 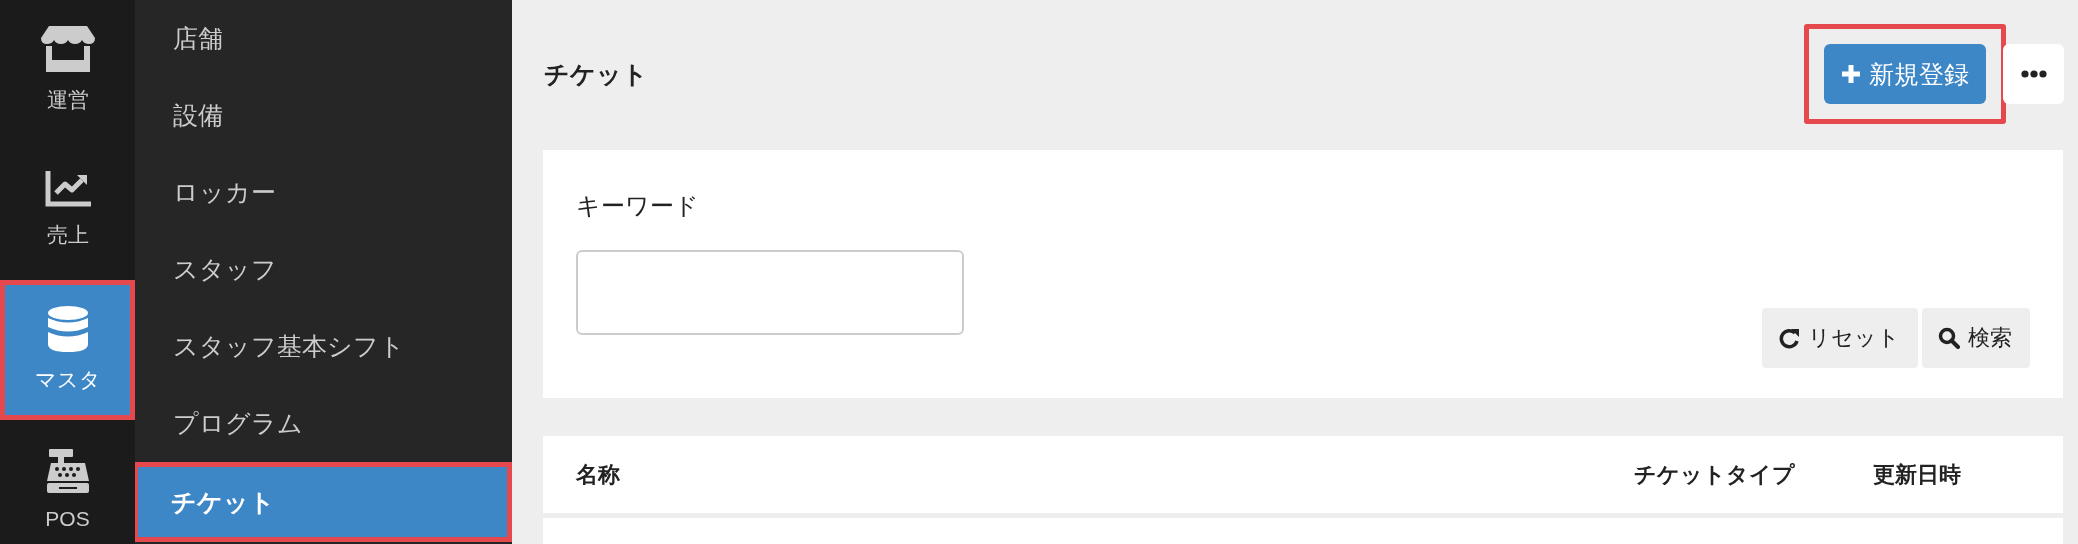 What do you see at coordinates (67, 210) in the screenshot?
I see `rail-item: 売上` at bounding box center [67, 210].